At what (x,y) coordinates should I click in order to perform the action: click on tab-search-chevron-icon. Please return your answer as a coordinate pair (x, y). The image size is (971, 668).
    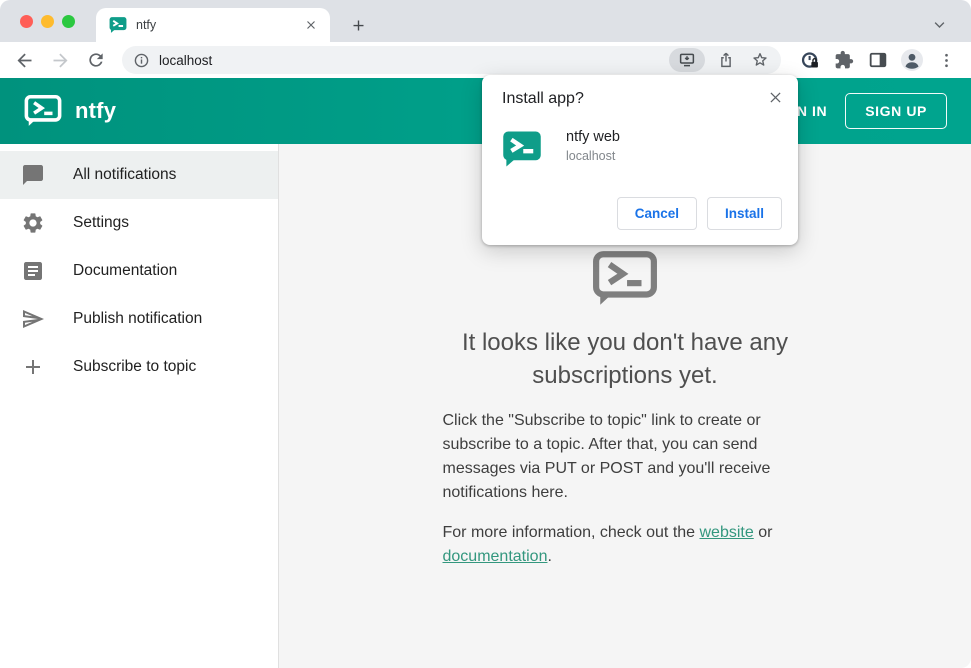
    Looking at the image, I should click on (939, 24).